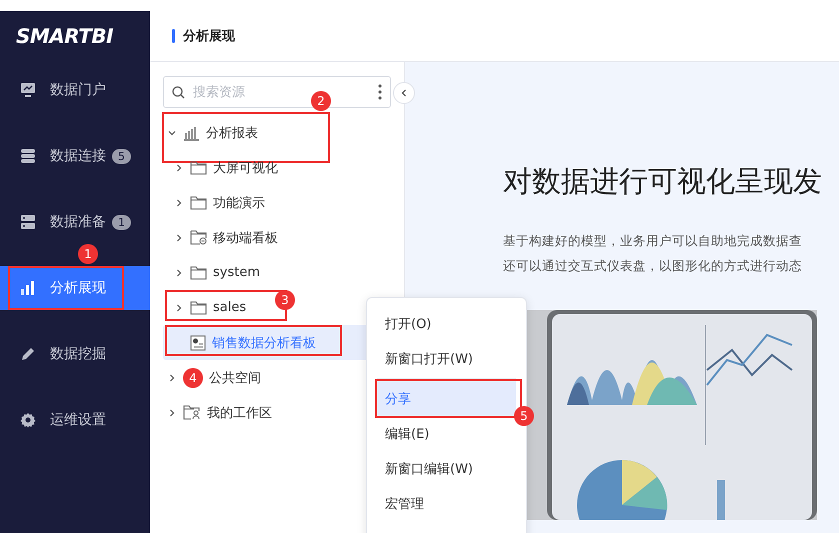 The height and width of the screenshot is (533, 839). I want to click on nav-item: 分析展现, so click(75, 288).